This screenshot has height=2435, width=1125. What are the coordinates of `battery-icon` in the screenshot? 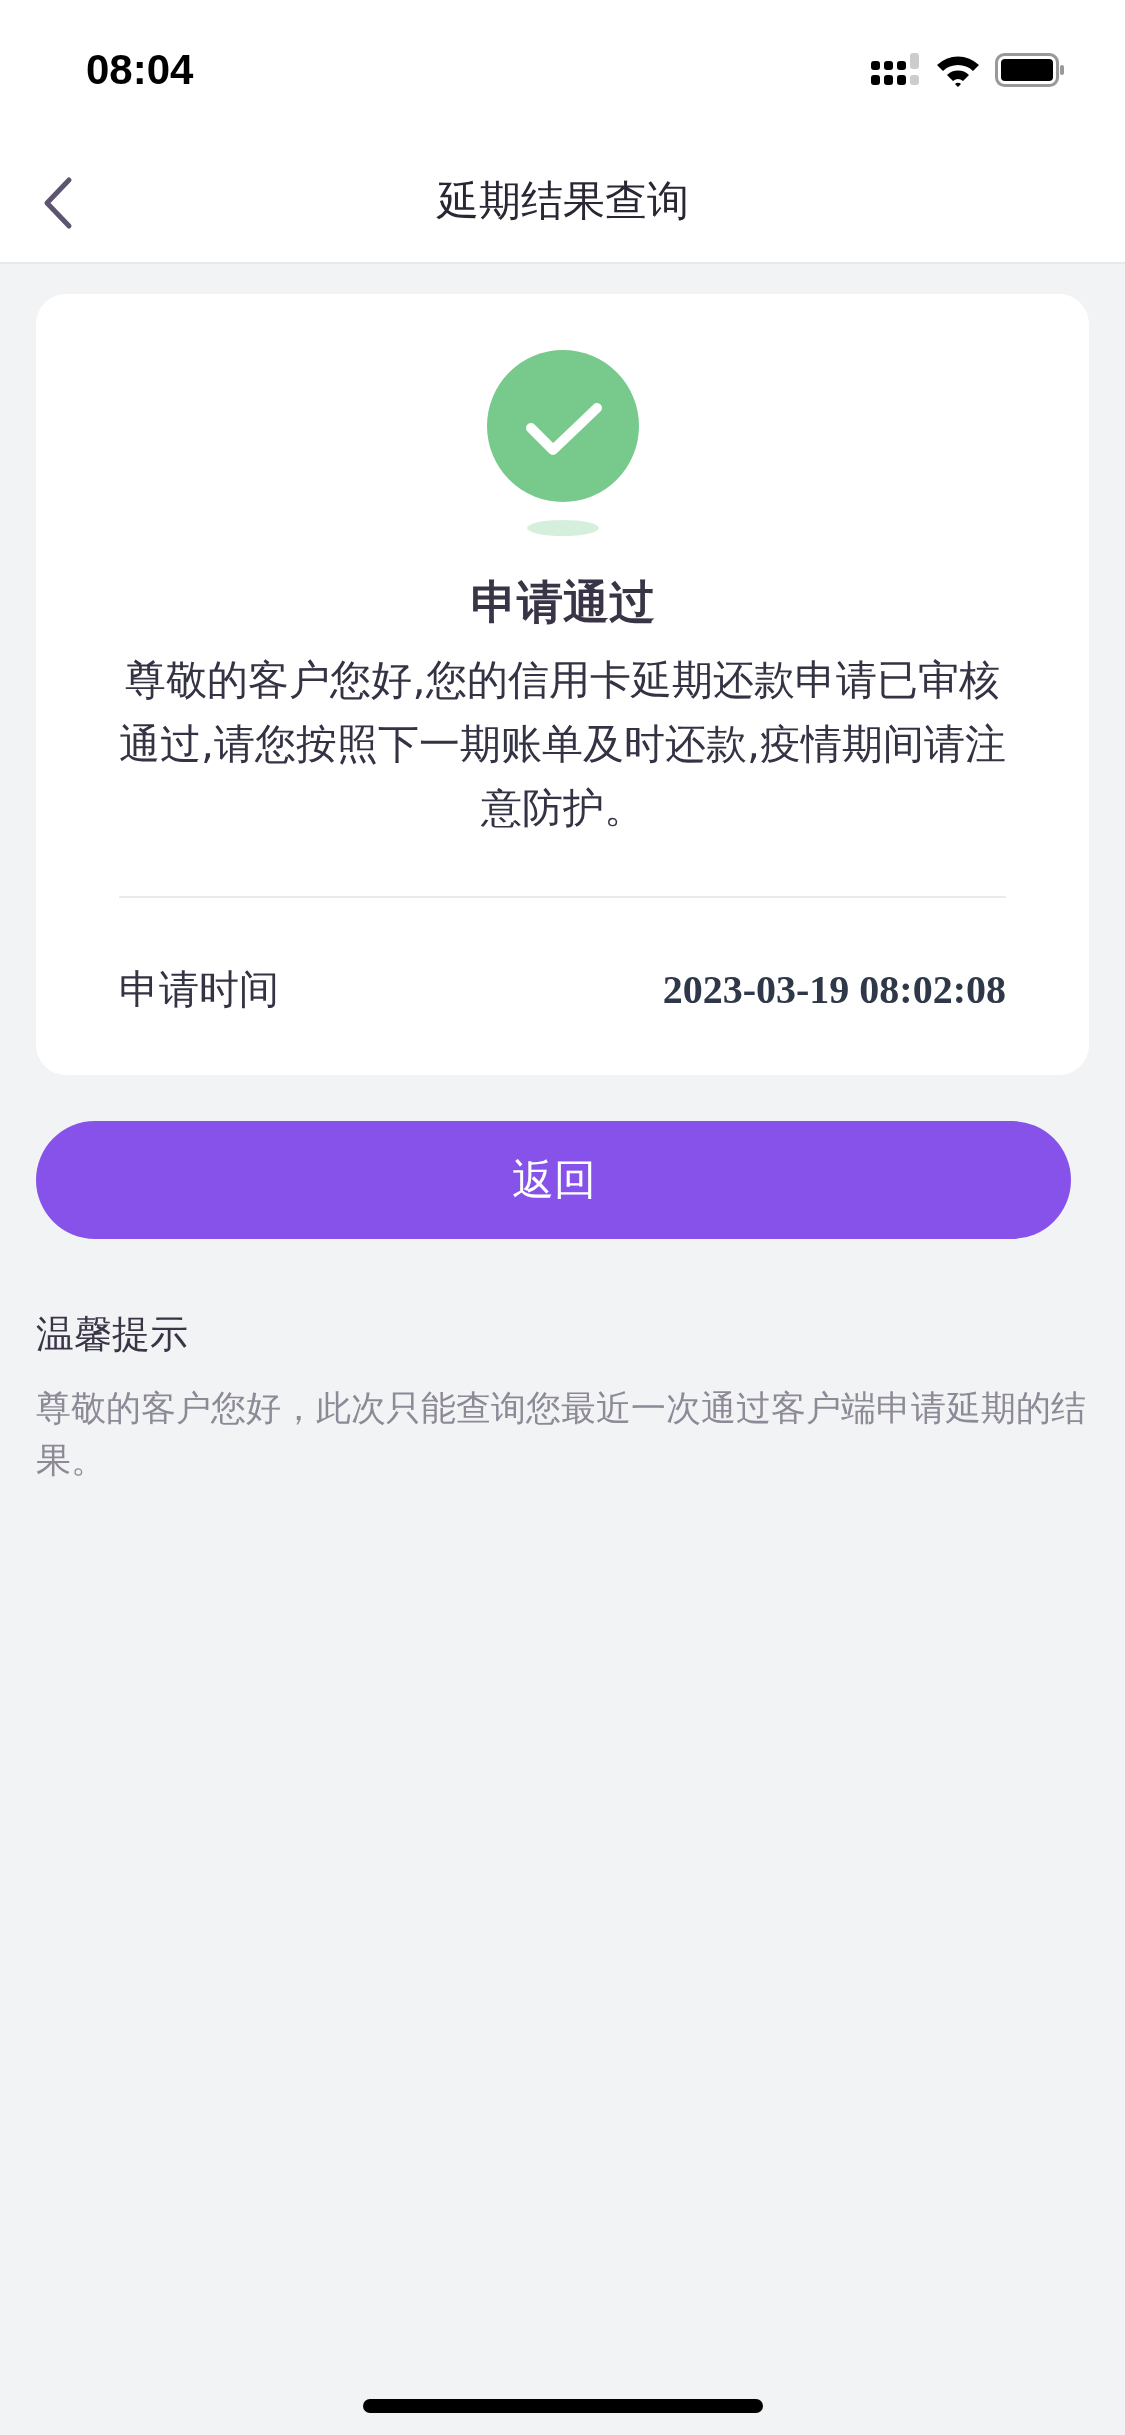 It's located at (1030, 70).